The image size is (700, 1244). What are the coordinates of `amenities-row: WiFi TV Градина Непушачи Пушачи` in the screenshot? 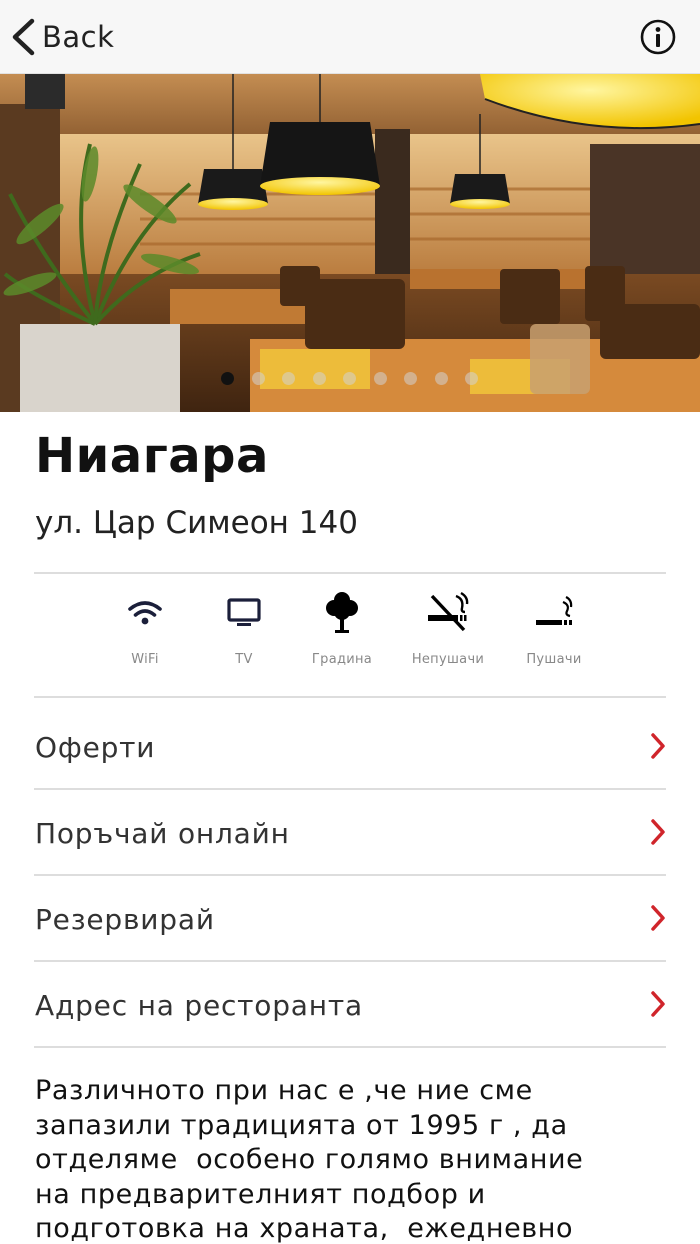 It's located at (350, 635).